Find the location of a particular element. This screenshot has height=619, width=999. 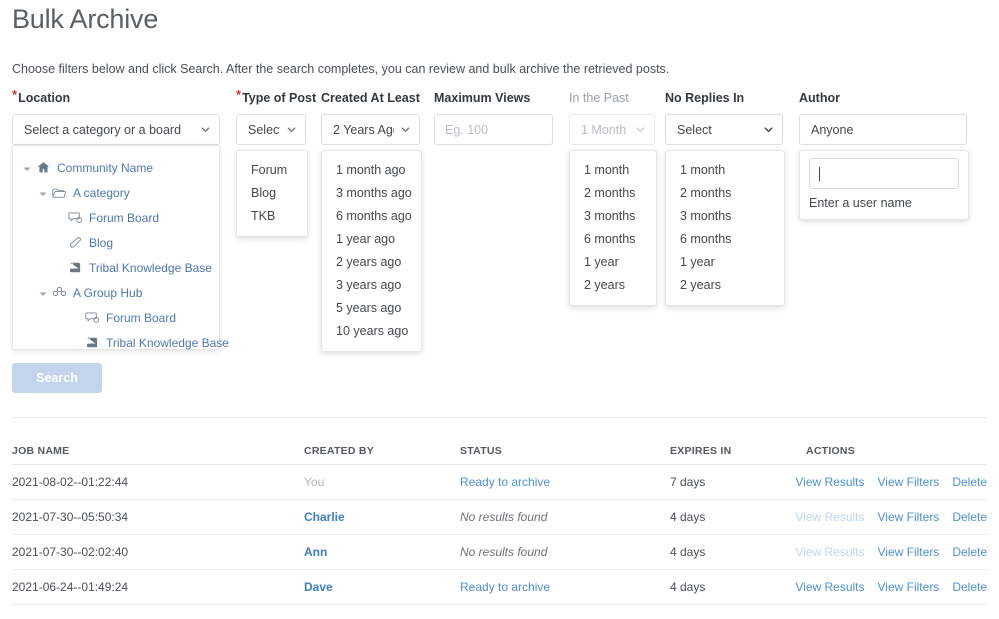

cell-job-name: 2021-07-30--05:50:34 is located at coordinates (70, 517).